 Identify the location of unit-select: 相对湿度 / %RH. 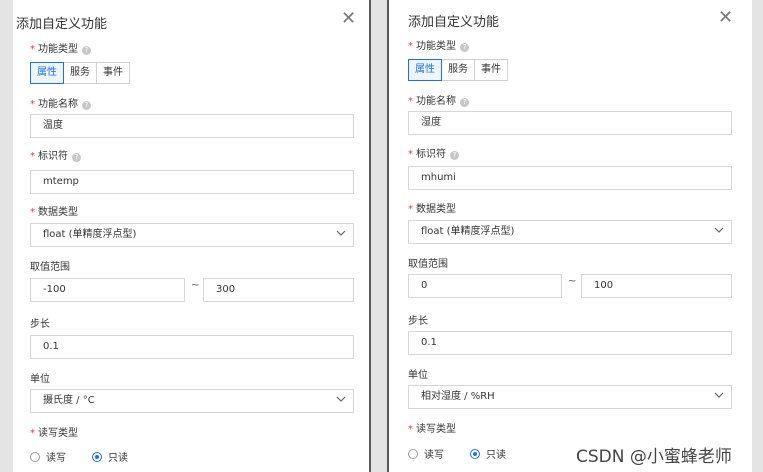
(570, 397).